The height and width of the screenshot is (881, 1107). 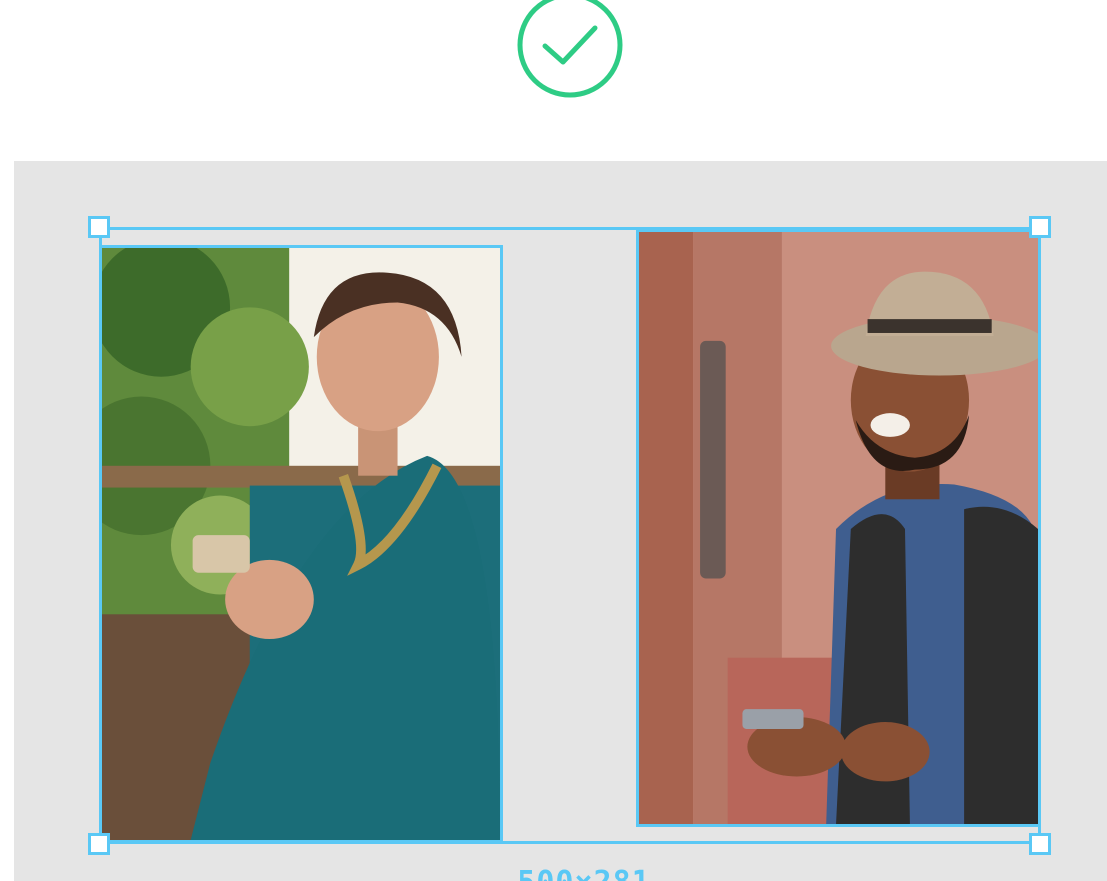 What do you see at coordinates (1040, 844) in the screenshot?
I see `resize-handle-bottom-right` at bounding box center [1040, 844].